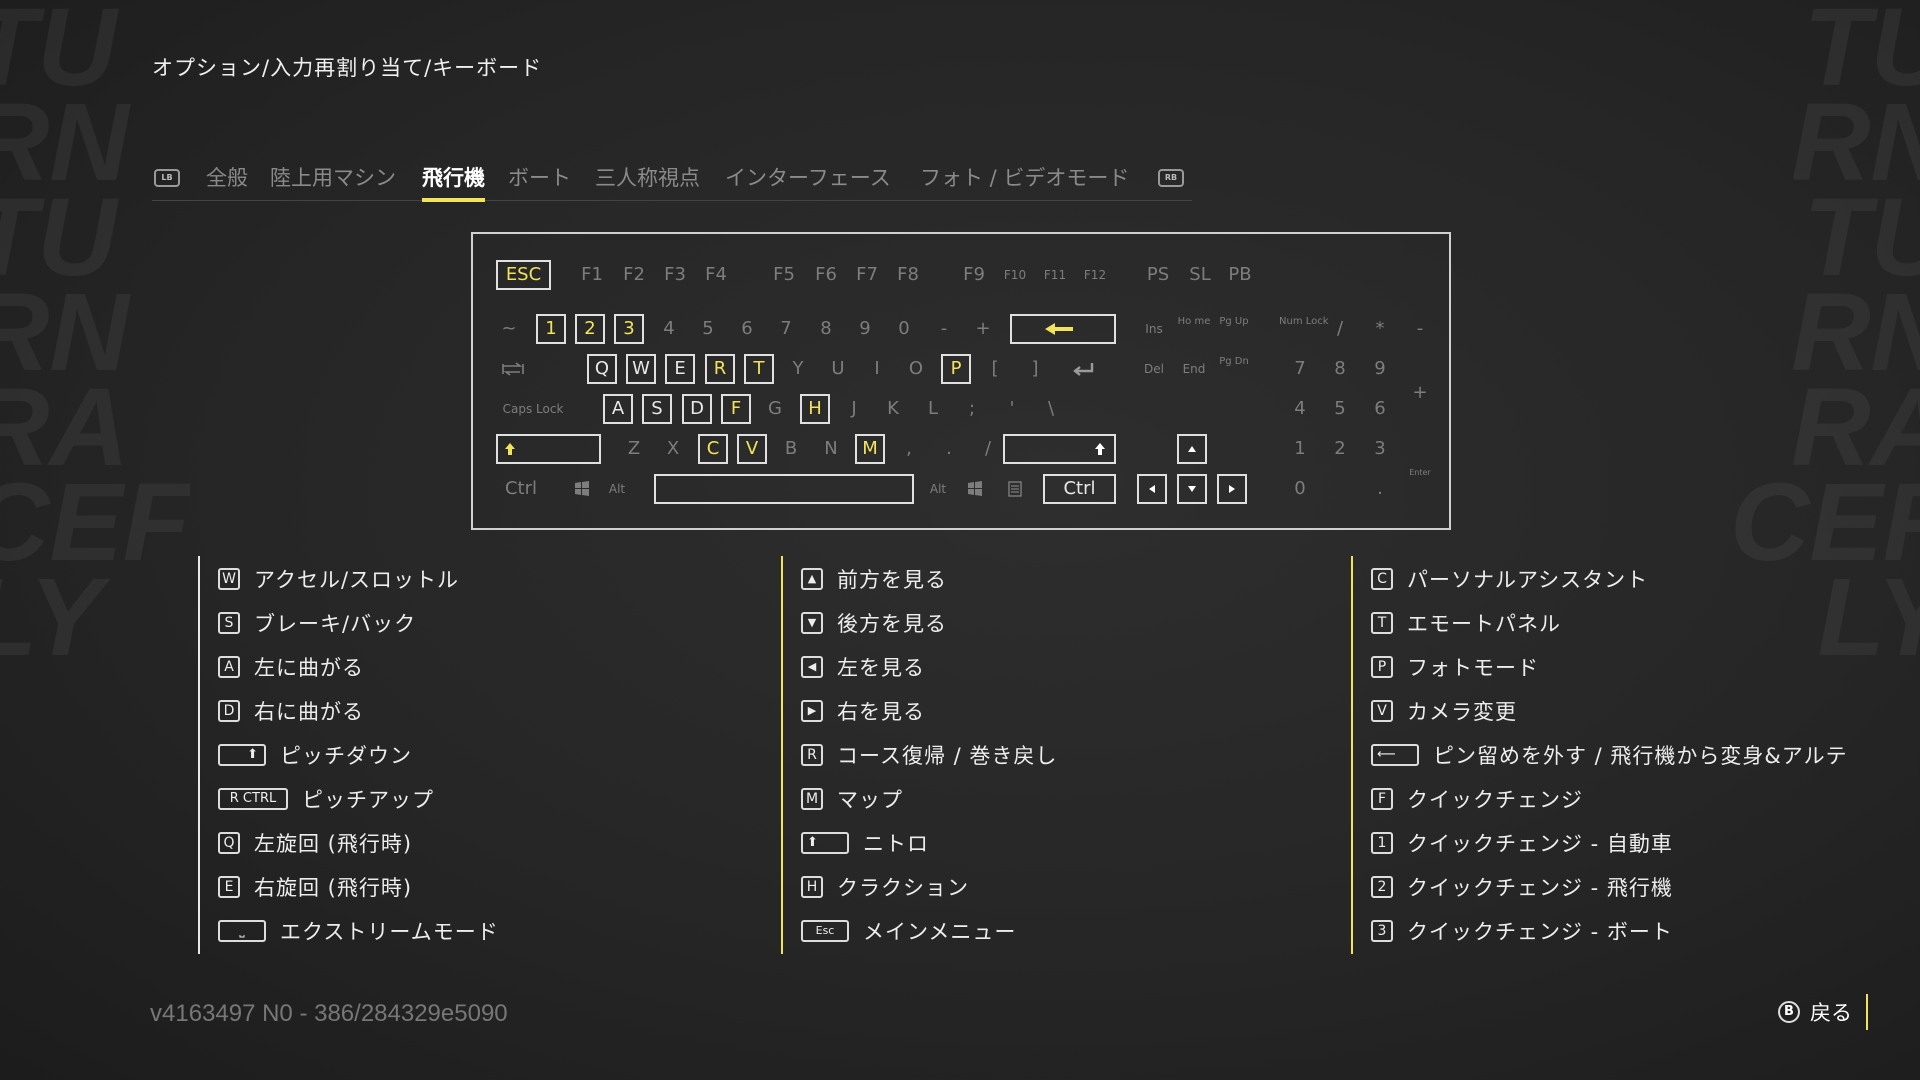  Describe the element at coordinates (854, 409) in the screenshot. I see `key-j: J` at that location.